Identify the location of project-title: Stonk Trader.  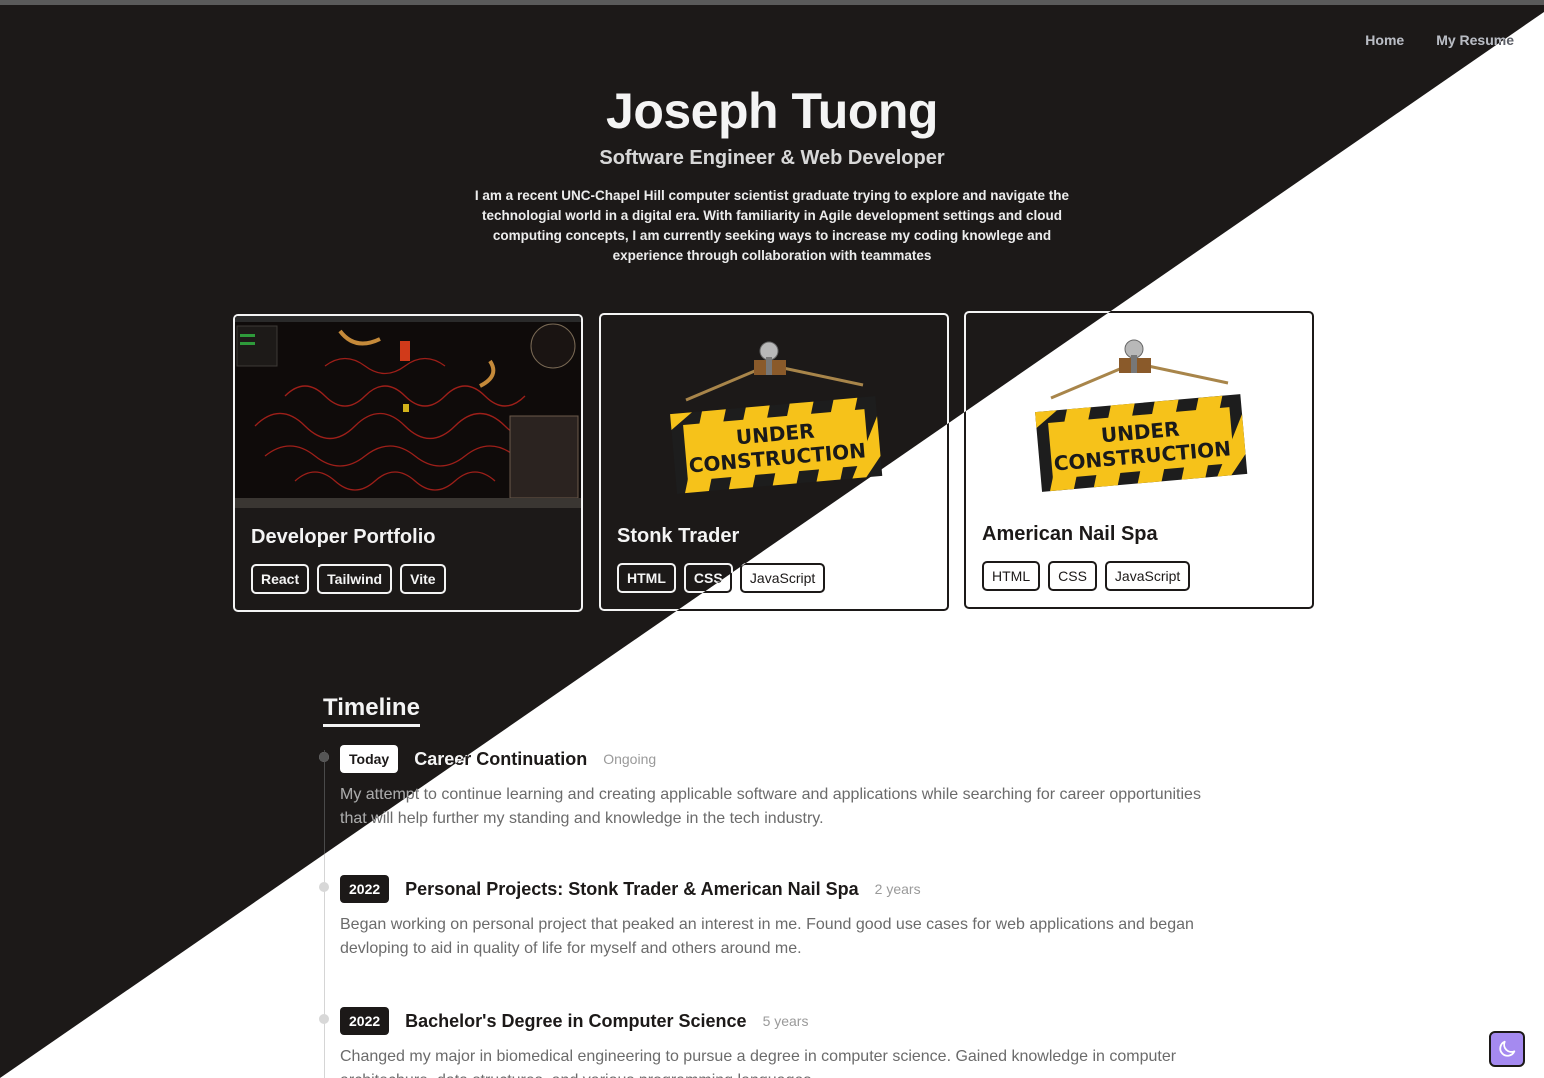
(678, 536).